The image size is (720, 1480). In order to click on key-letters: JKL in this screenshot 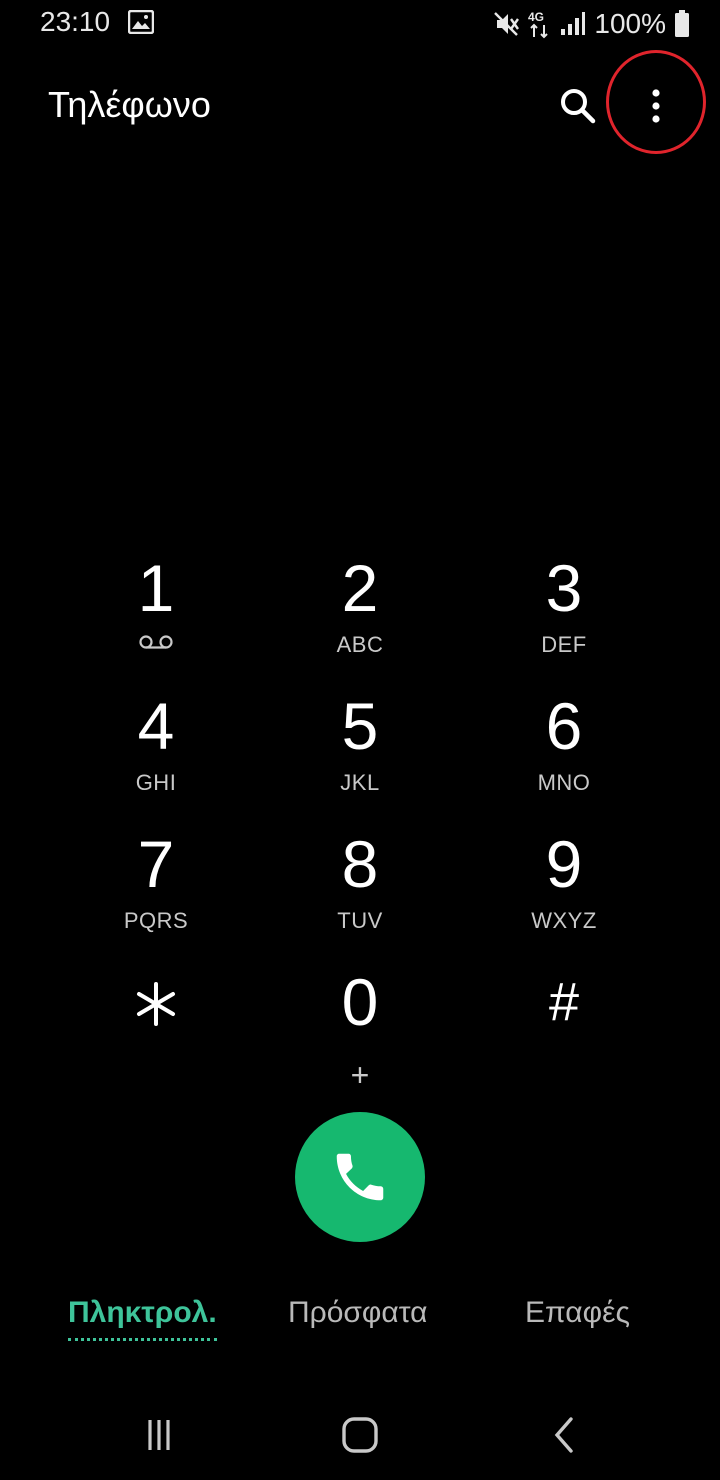, I will do `click(360, 782)`.